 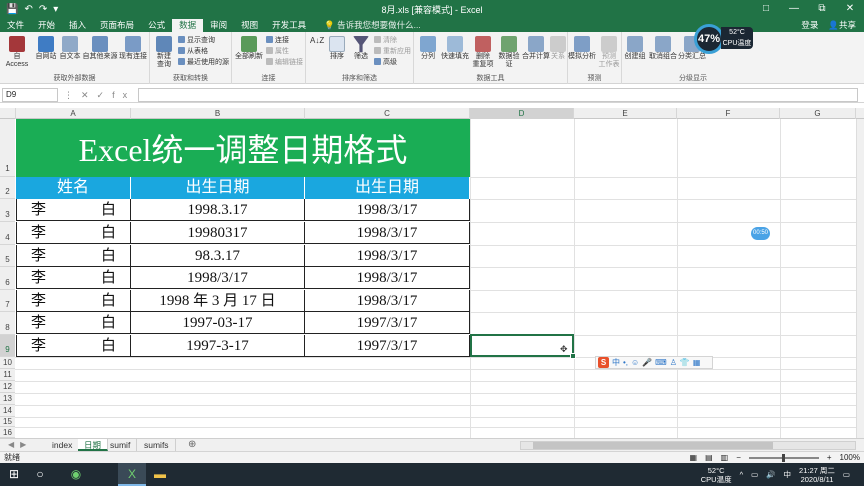 I want to click on row-header-2: 2, so click(x=7, y=188).